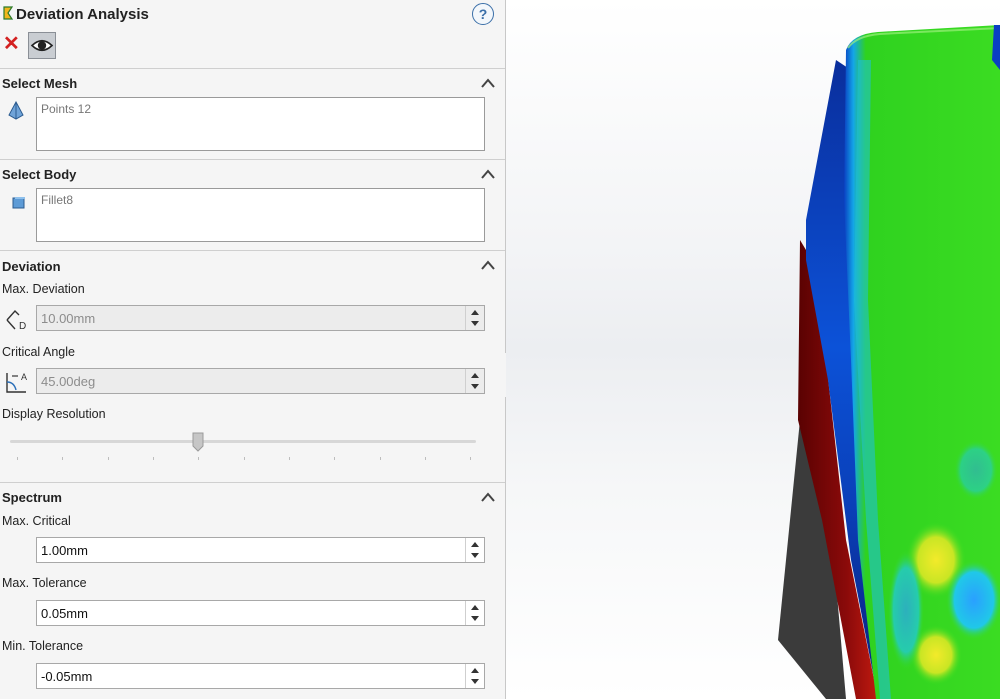 This screenshot has height=699, width=1000. I want to click on close-icon: ✕, so click(11, 44).